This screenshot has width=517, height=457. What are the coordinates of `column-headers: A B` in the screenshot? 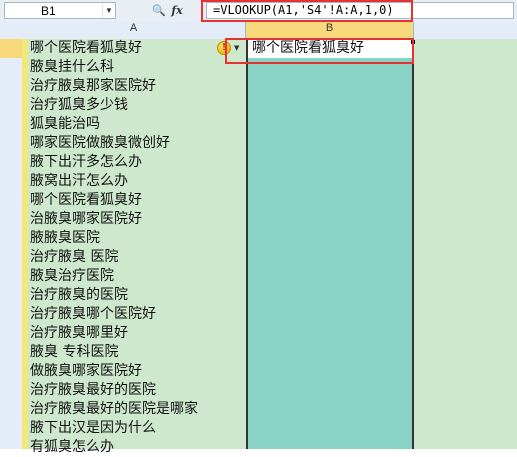 It's located at (258, 31).